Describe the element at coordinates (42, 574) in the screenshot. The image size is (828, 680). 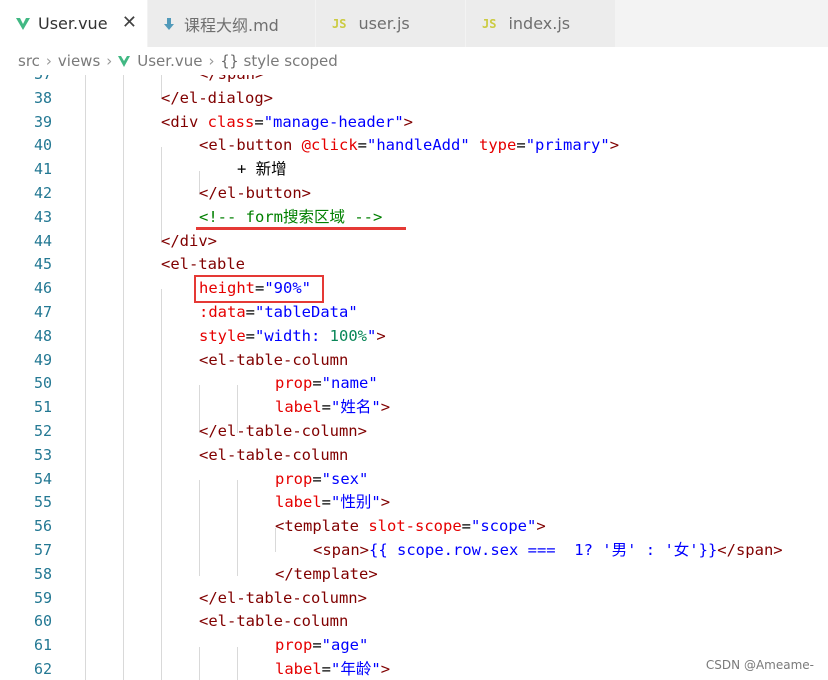
I see `line-number: 58` at that location.